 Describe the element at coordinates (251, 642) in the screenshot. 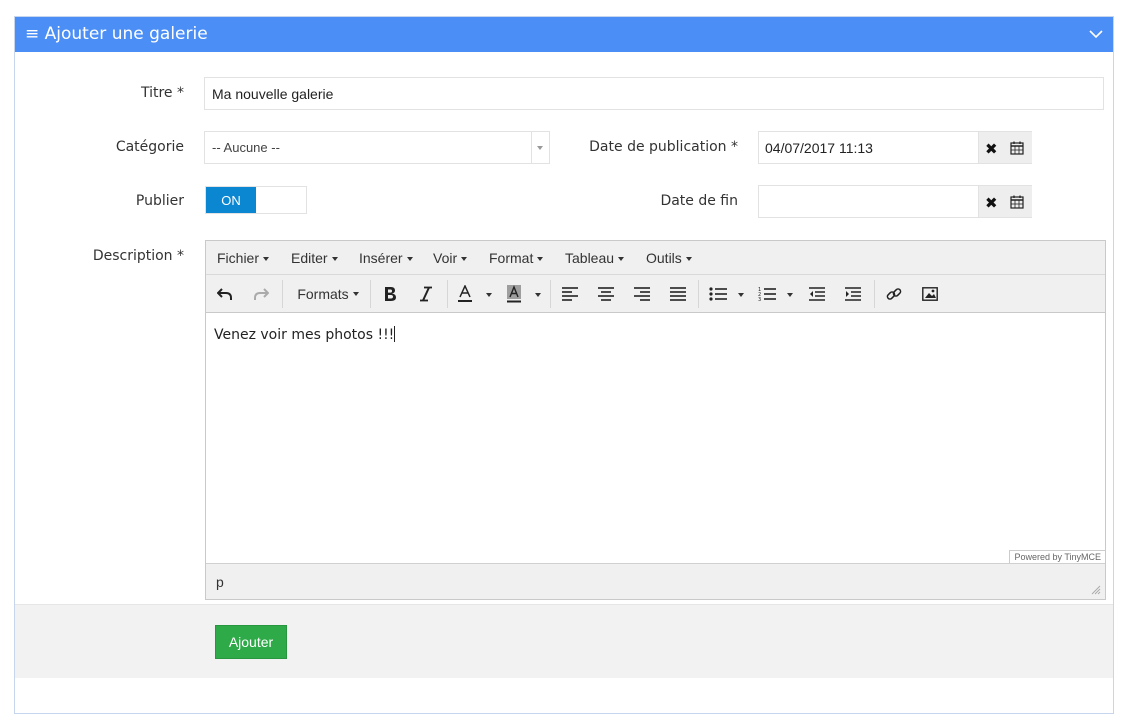

I see `add-button: Ajouter` at that location.